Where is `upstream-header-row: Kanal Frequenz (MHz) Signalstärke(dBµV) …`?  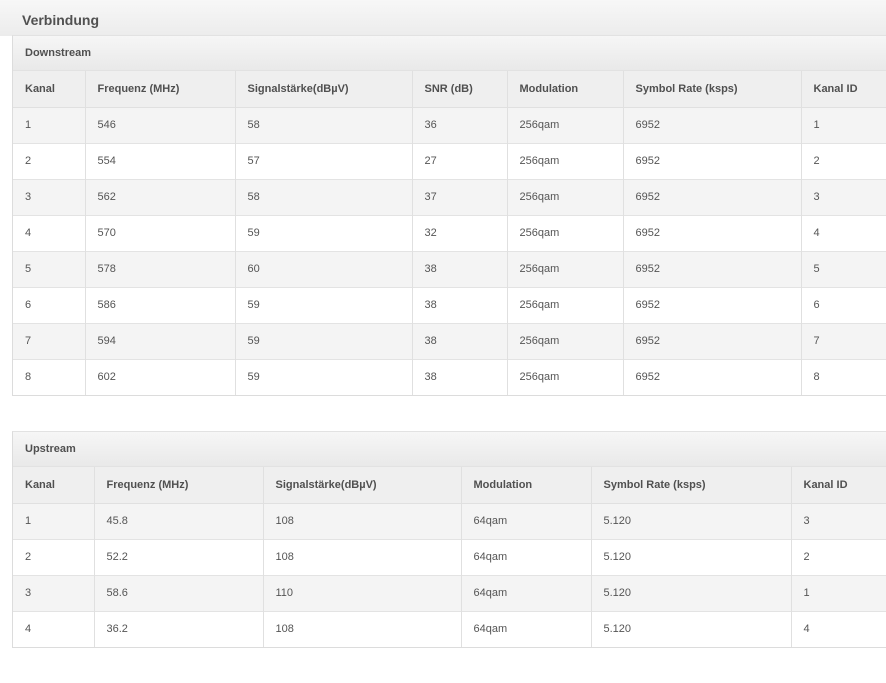 upstream-header-row: Kanal Frequenz (MHz) Signalstärke(dBµV) … is located at coordinates (449, 485).